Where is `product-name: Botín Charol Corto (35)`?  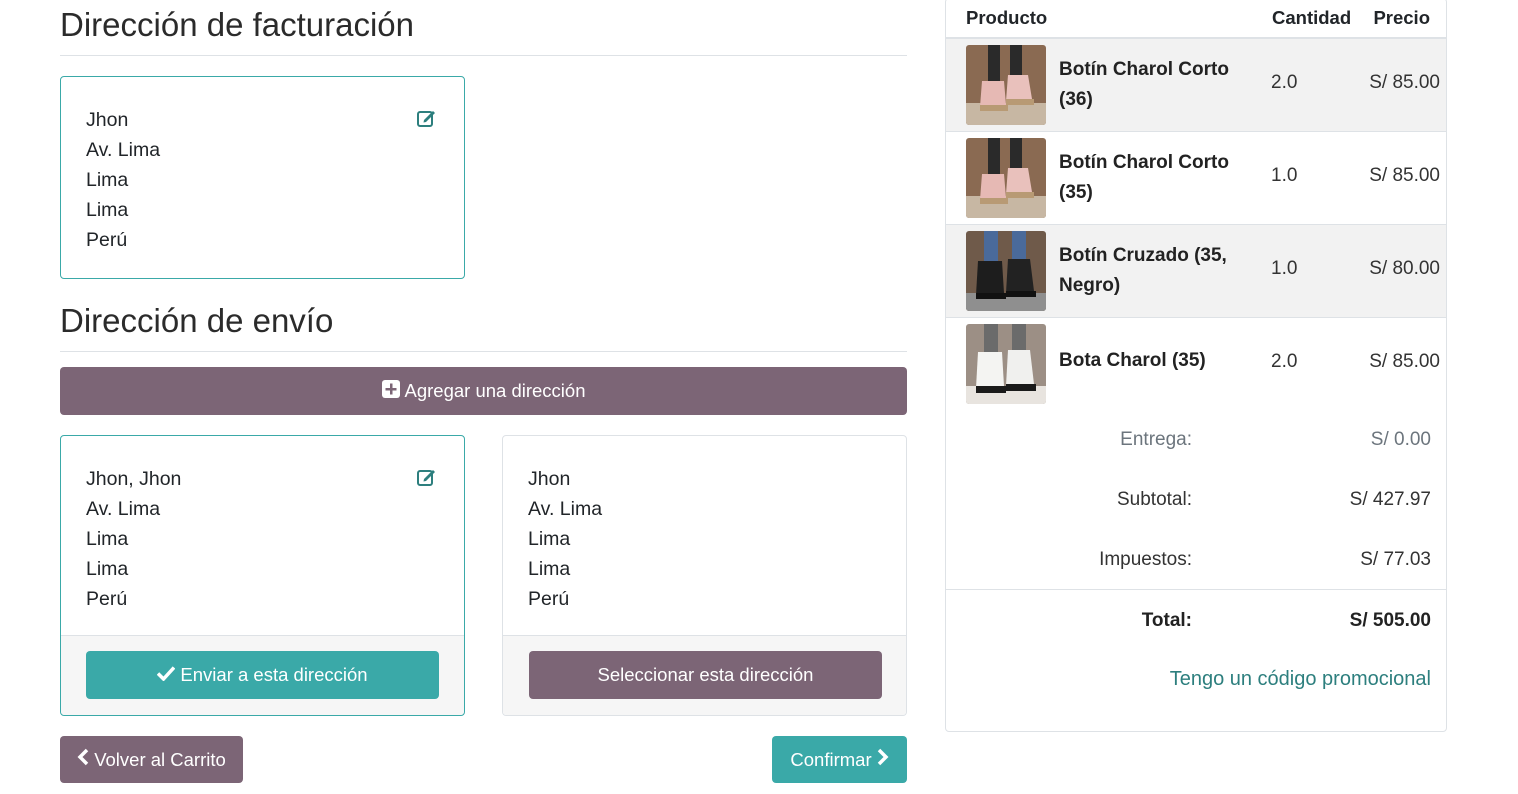 product-name: Botín Charol Corto (35) is located at coordinates (1151, 178).